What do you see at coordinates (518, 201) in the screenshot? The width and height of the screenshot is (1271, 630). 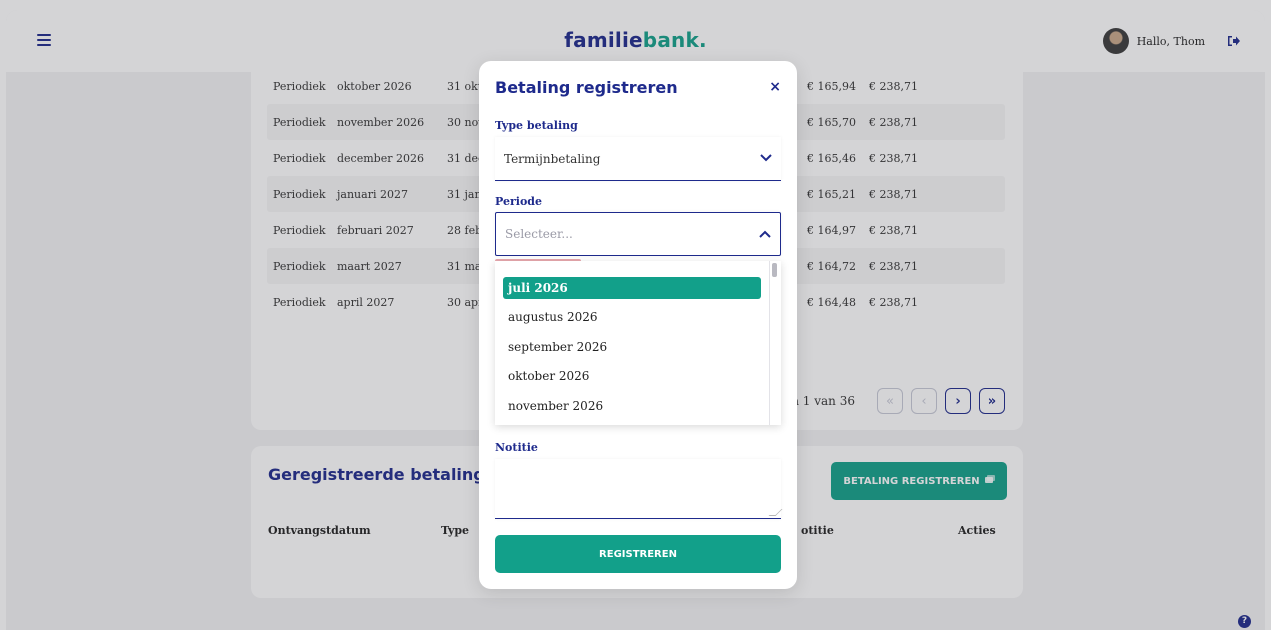 I see `period-label: Periode` at bounding box center [518, 201].